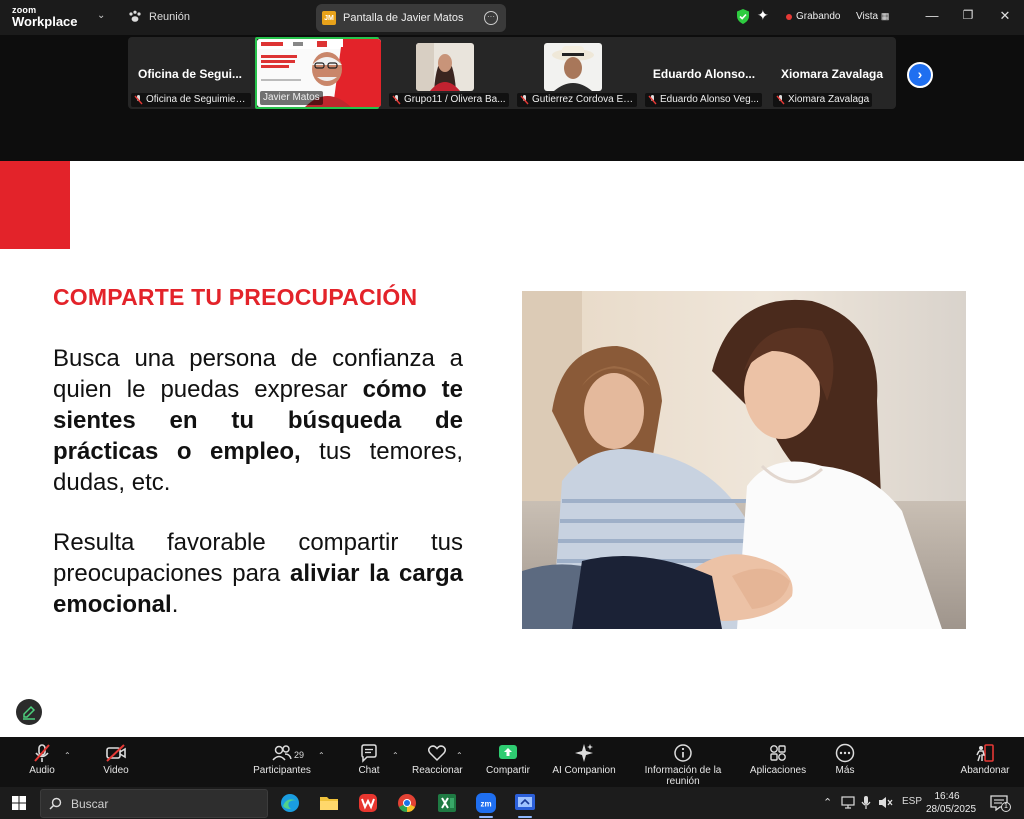  I want to click on apps-icon, so click(778, 753).